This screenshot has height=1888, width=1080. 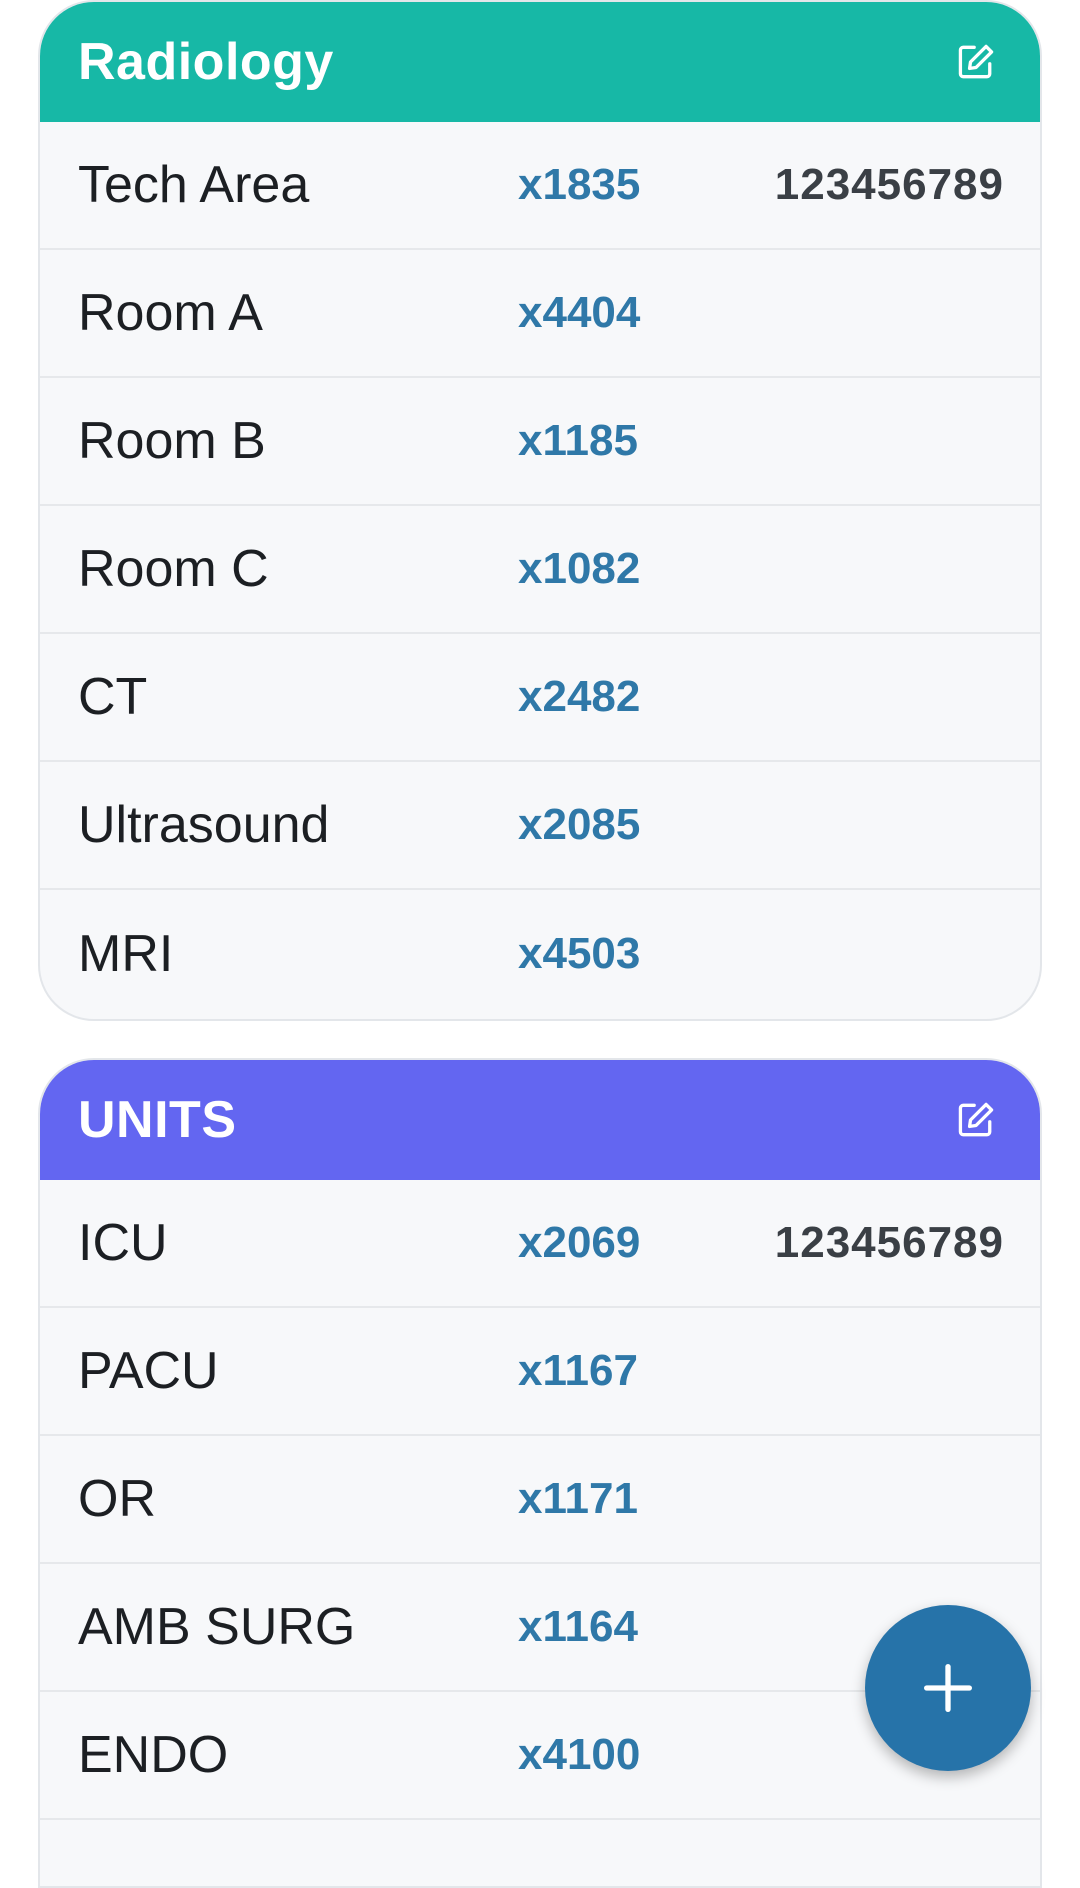 I want to click on list-item: Room B x1185, so click(x=540, y=442).